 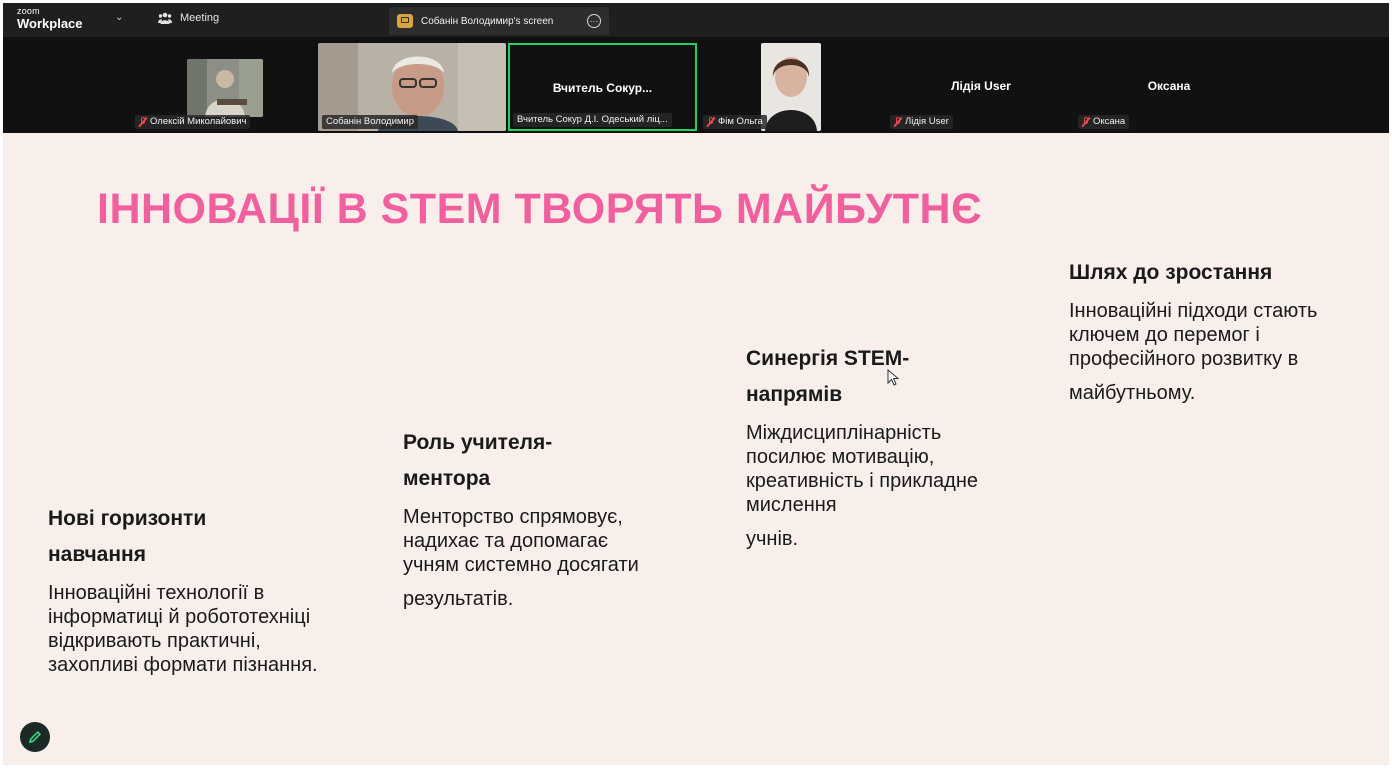 What do you see at coordinates (127, 536) in the screenshot?
I see `column-heading: Нові горизонти навчання` at bounding box center [127, 536].